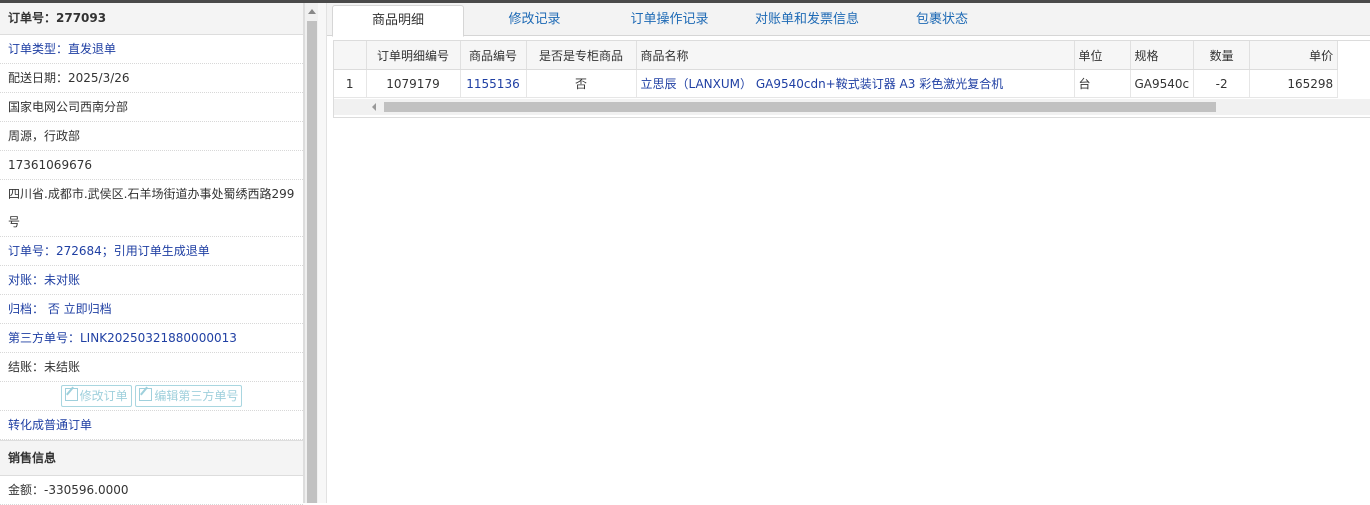 The height and width of the screenshot is (505, 1370). I want to click on tab-order-operation-log: 订单操作记录, so click(669, 20).